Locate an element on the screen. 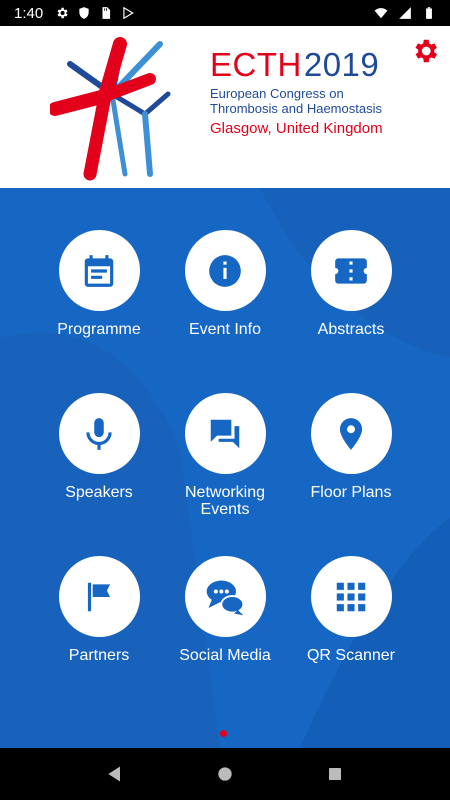  back-button is located at coordinates (115, 774).